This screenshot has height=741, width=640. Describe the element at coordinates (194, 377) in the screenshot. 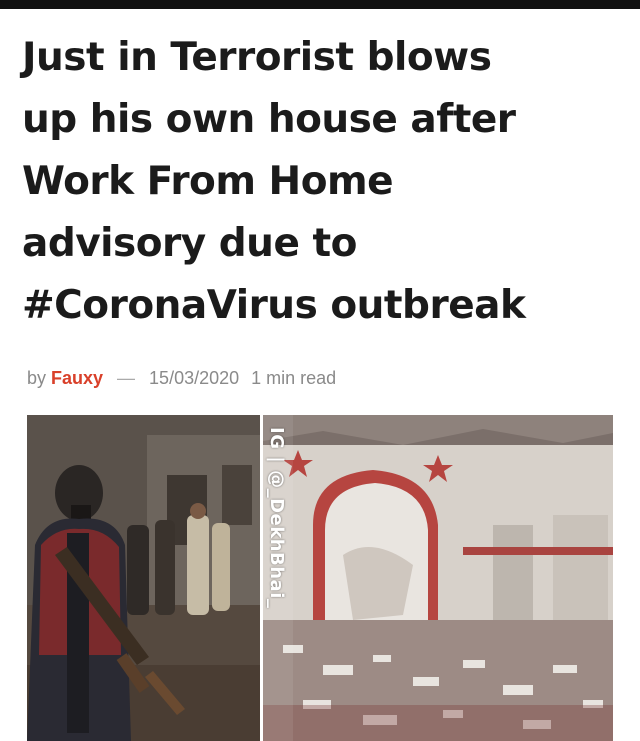

I see `publish-date: 15/03/2020` at that location.